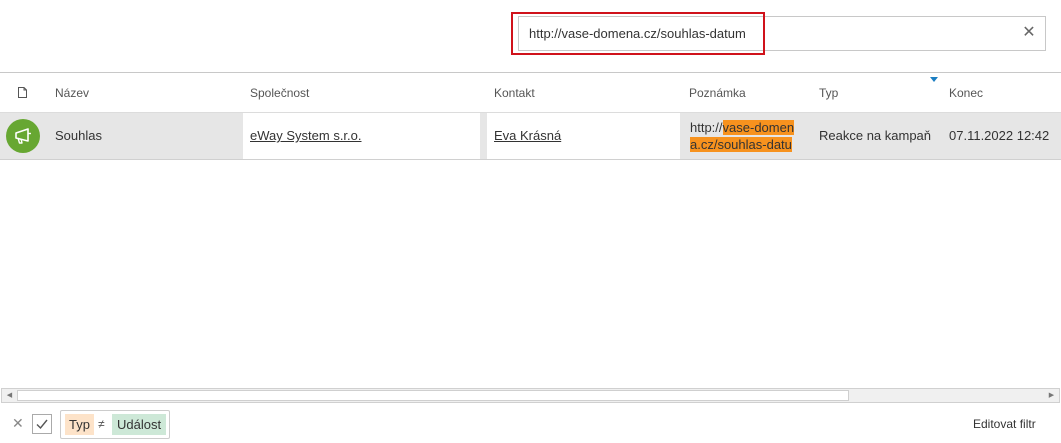 This screenshot has height=443, width=1061. I want to click on edit-filter-link: Editovat filtr, so click(1004, 424).